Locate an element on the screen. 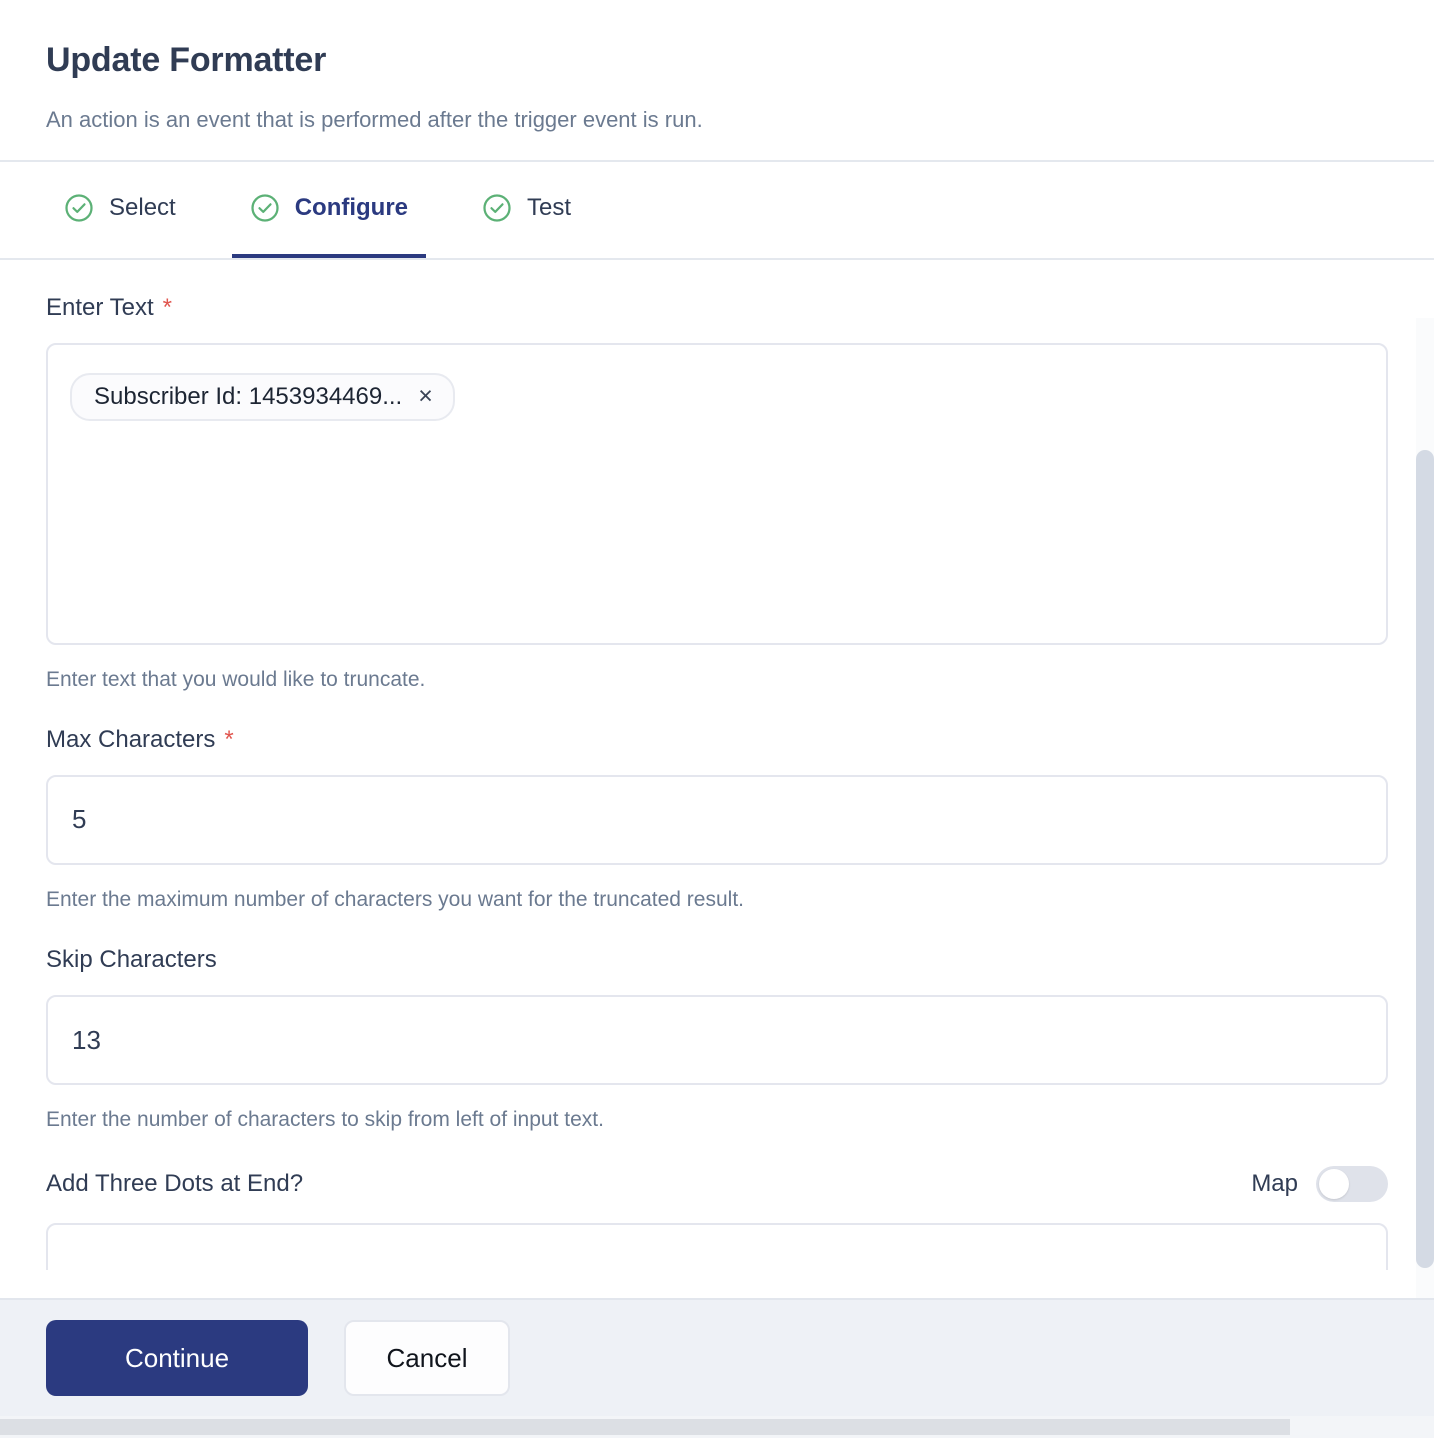  vertical-scrollbar-track is located at coordinates (1425, 814).